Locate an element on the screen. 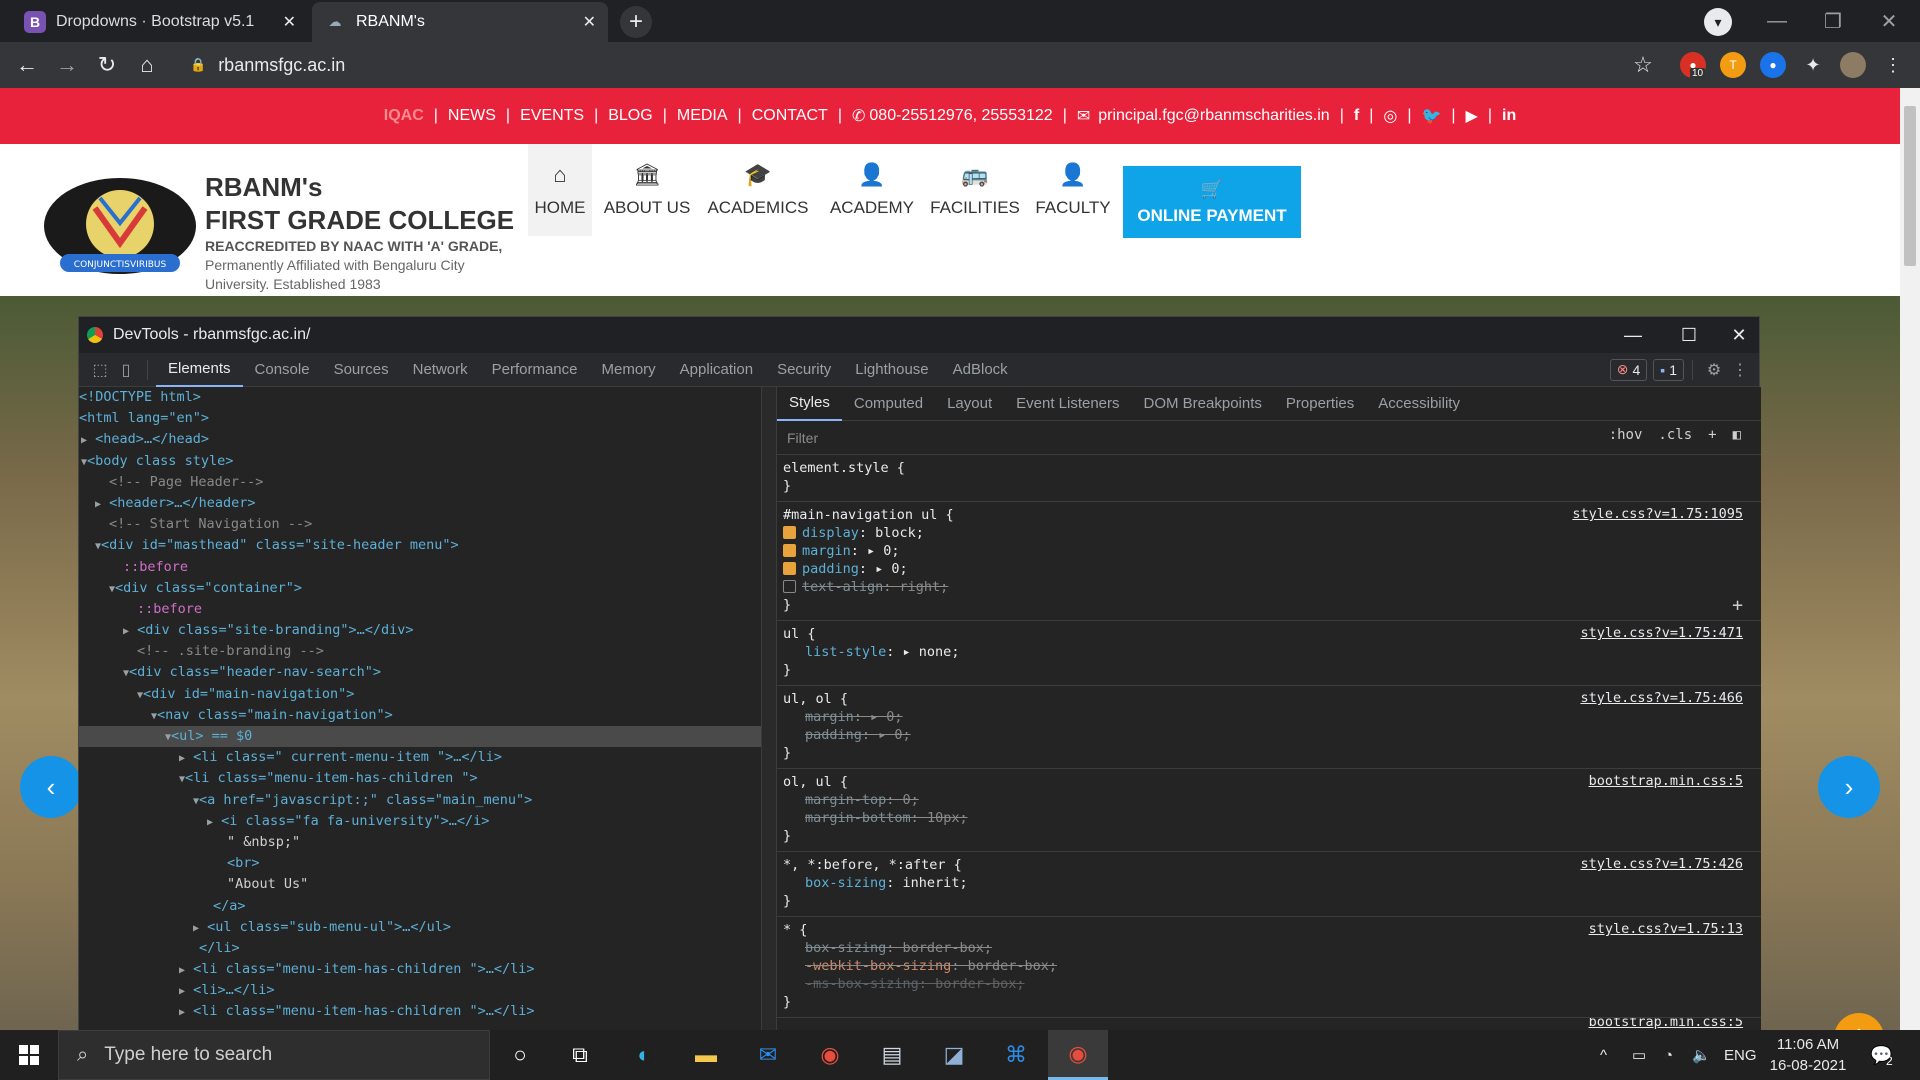 The height and width of the screenshot is (1080, 1920). edge-icon: ◐ is located at coordinates (644, 1055).